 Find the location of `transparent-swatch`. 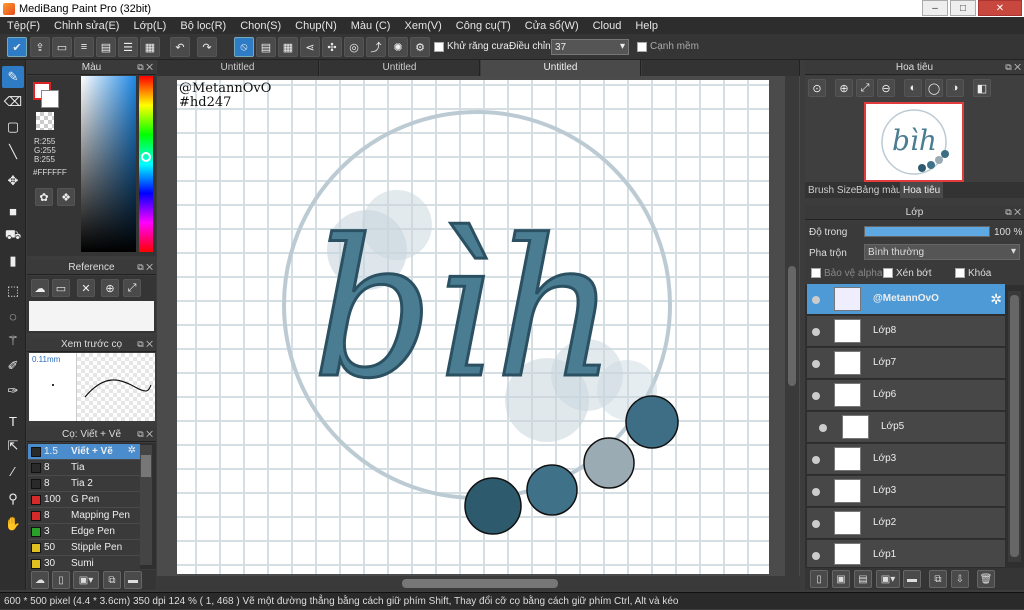

transparent-swatch is located at coordinates (45, 121).